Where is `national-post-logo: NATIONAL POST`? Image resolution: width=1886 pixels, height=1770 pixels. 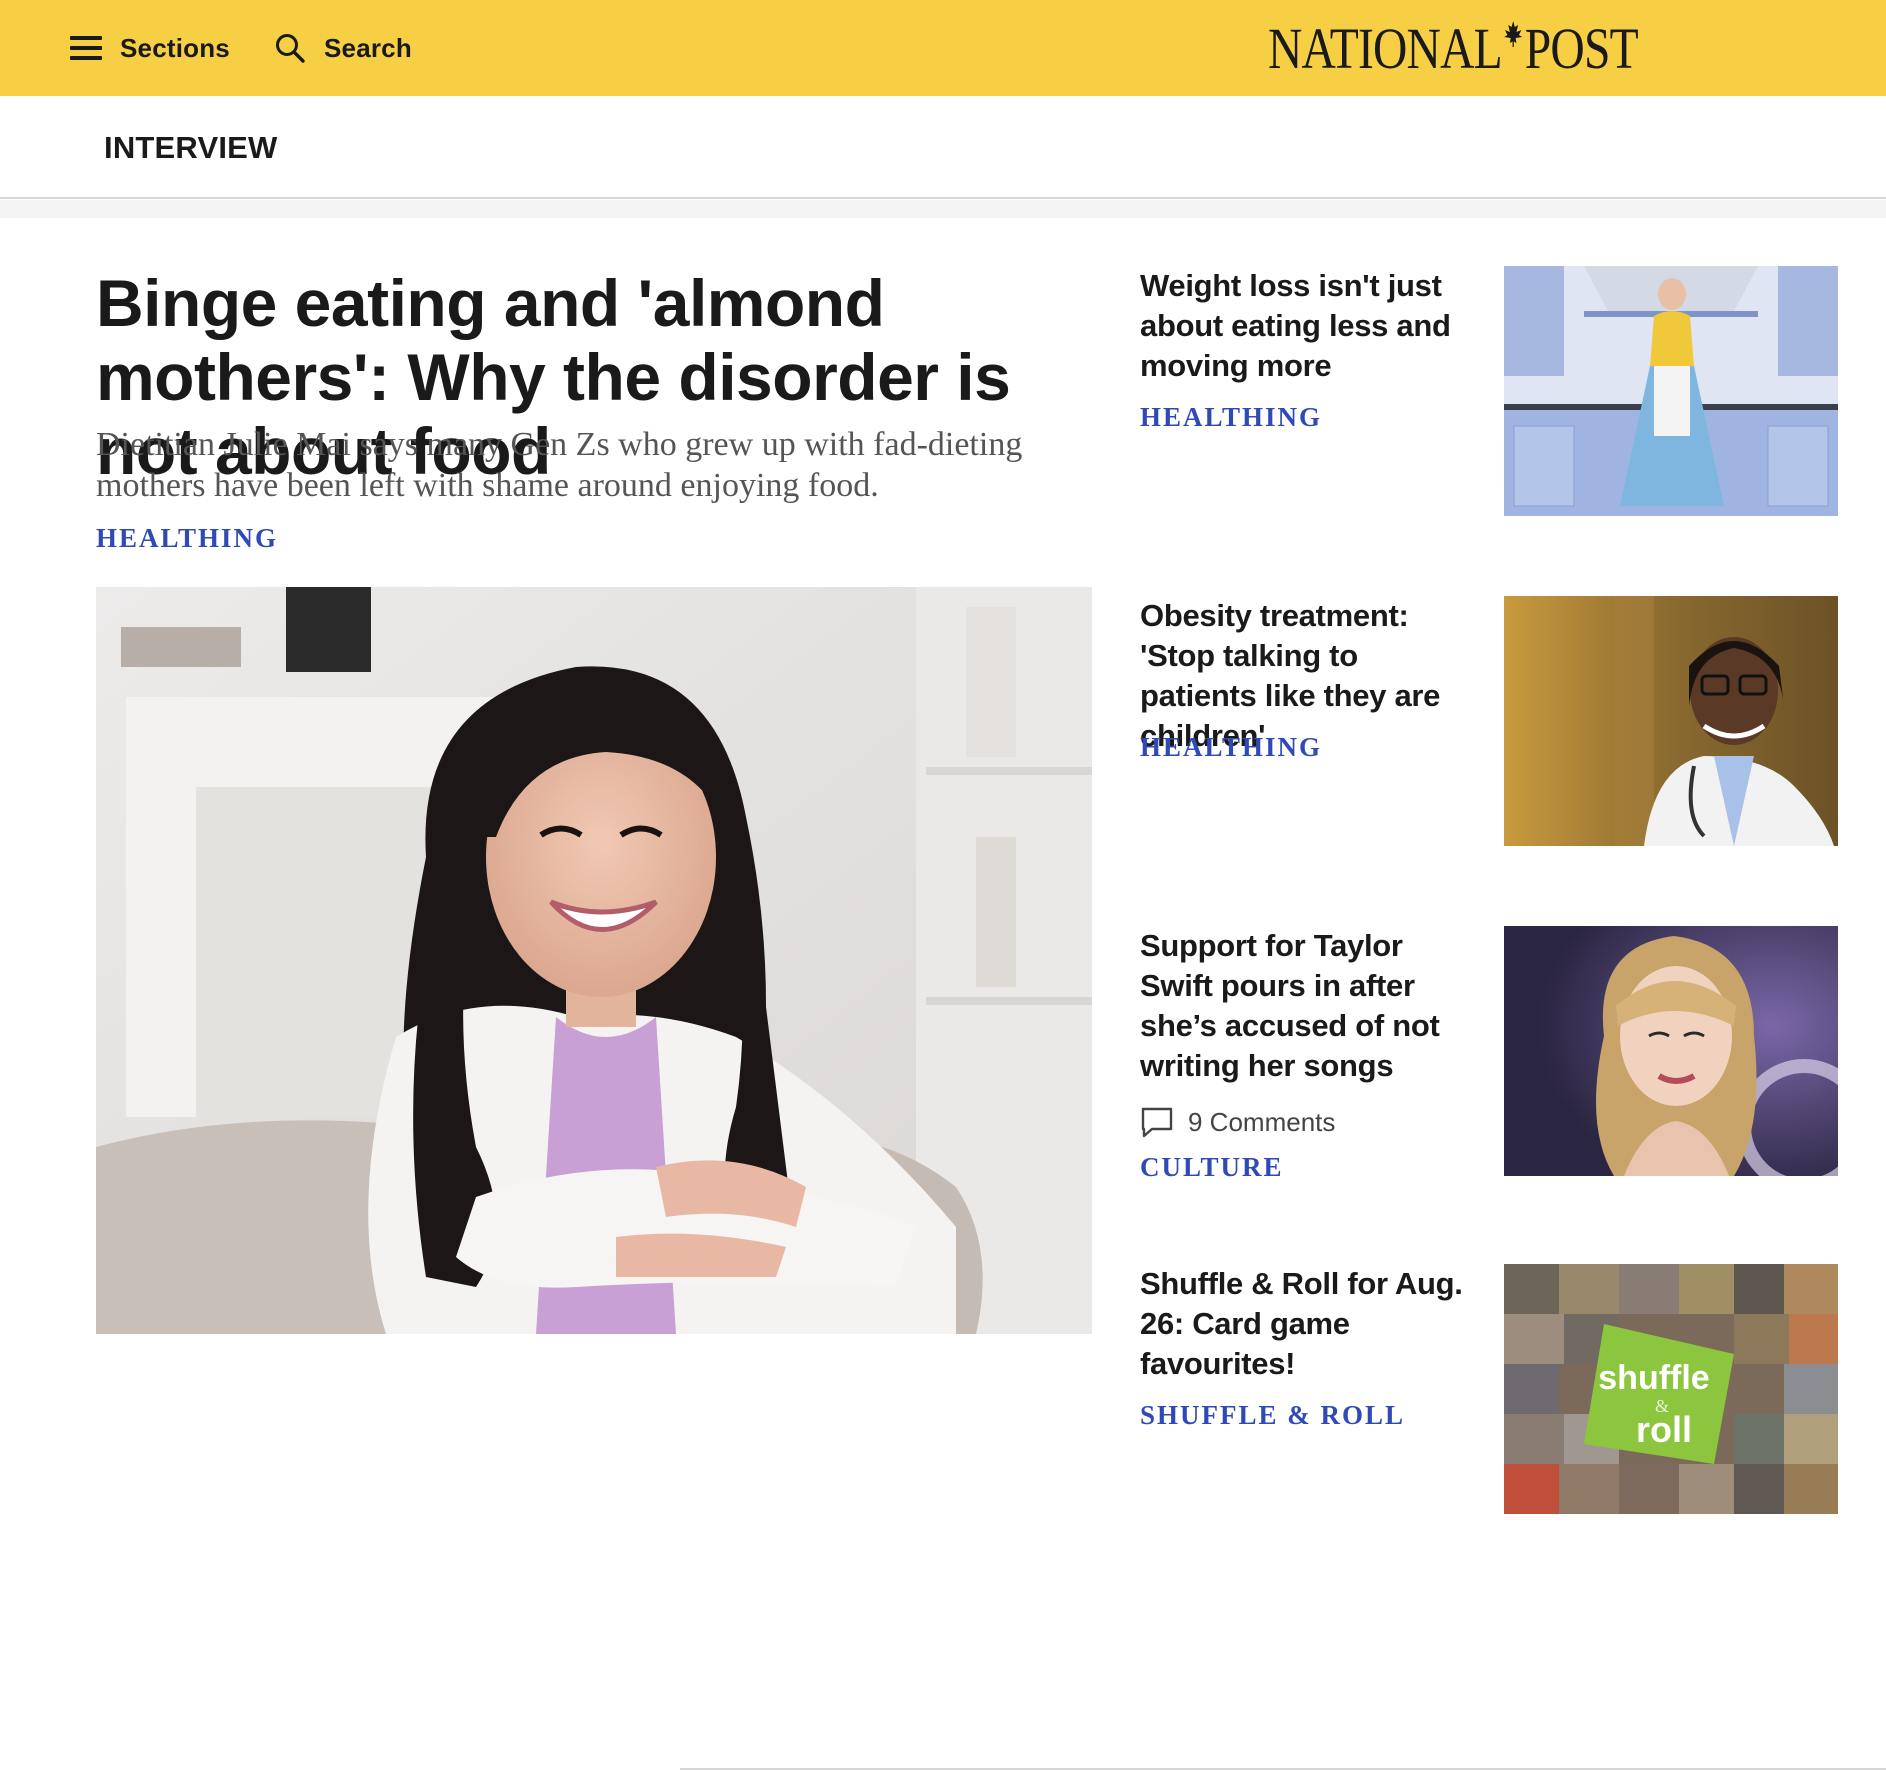 national-post-logo: NATIONAL POST is located at coordinates (1453, 48).